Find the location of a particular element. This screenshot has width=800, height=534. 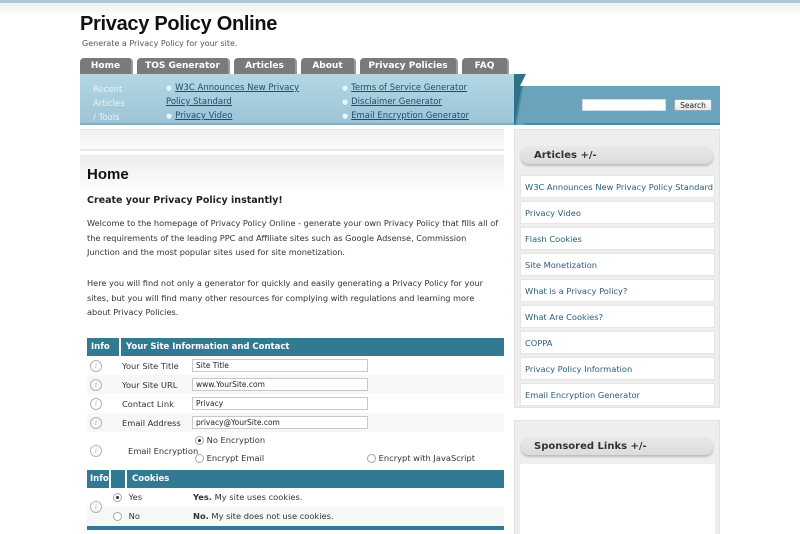

contact-link-input: Privacy is located at coordinates (280, 403).